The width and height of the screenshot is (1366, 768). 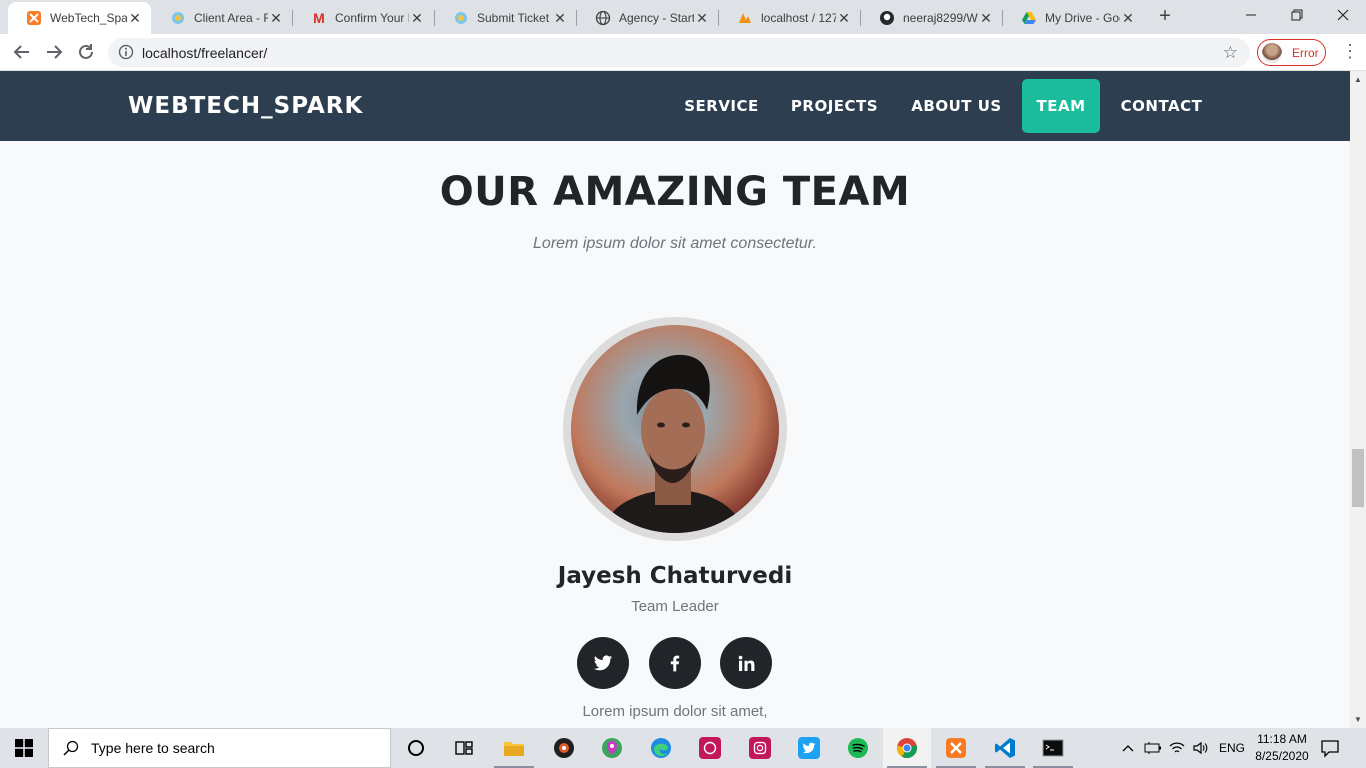 What do you see at coordinates (858, 748) in the screenshot?
I see `spotify-icon` at bounding box center [858, 748].